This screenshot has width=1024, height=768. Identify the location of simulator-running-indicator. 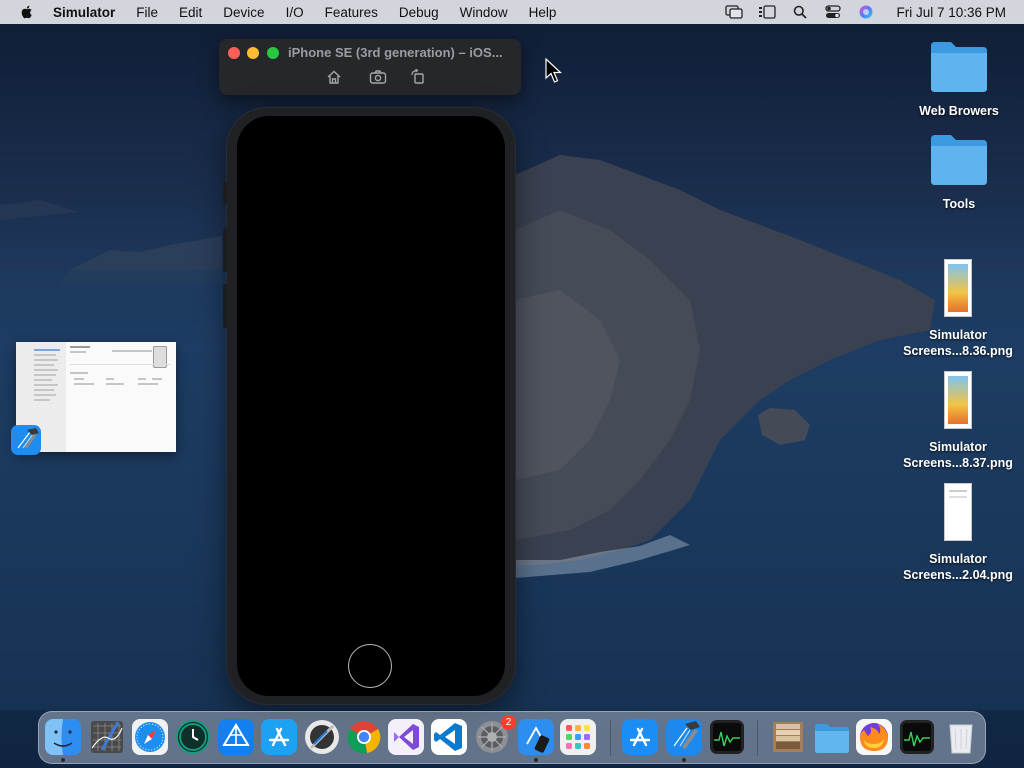
(536, 760).